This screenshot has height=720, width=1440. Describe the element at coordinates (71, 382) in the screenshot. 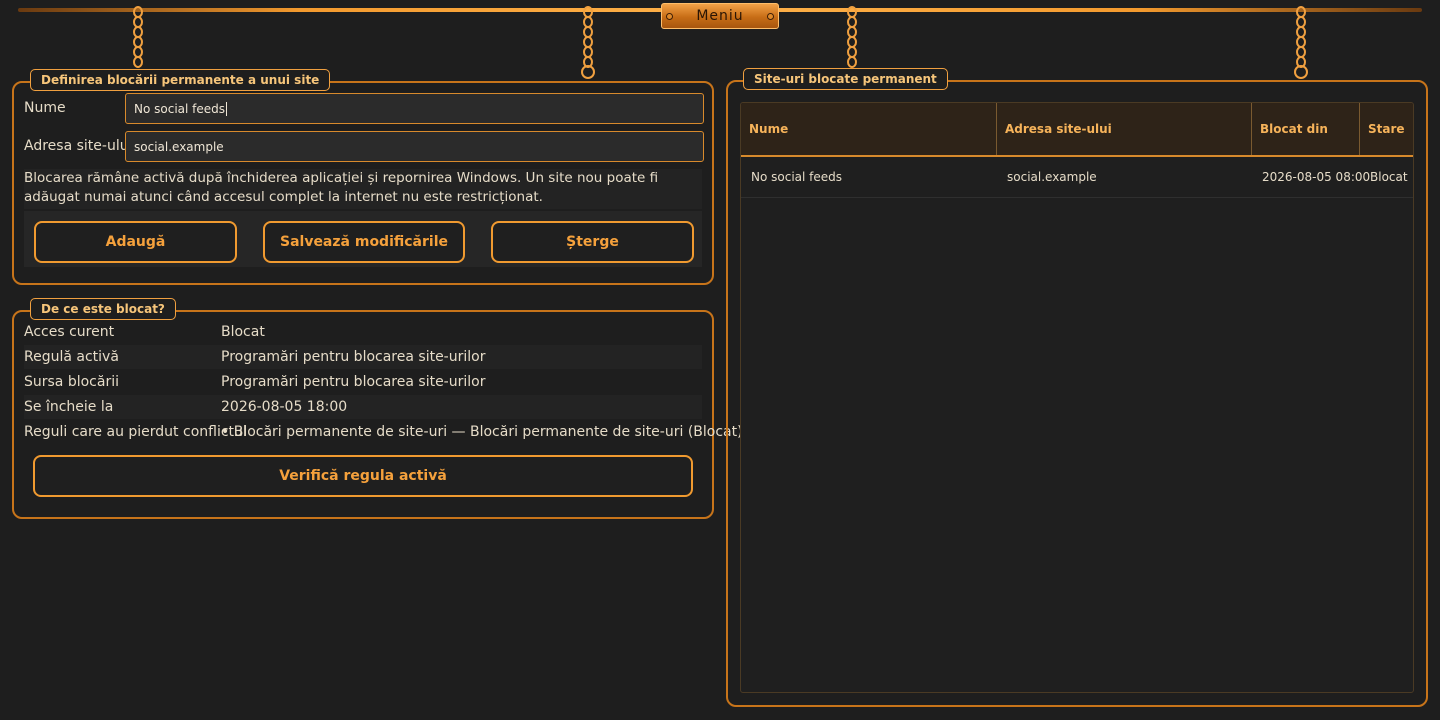

I see `info-row-key: Sursa blocării` at that location.